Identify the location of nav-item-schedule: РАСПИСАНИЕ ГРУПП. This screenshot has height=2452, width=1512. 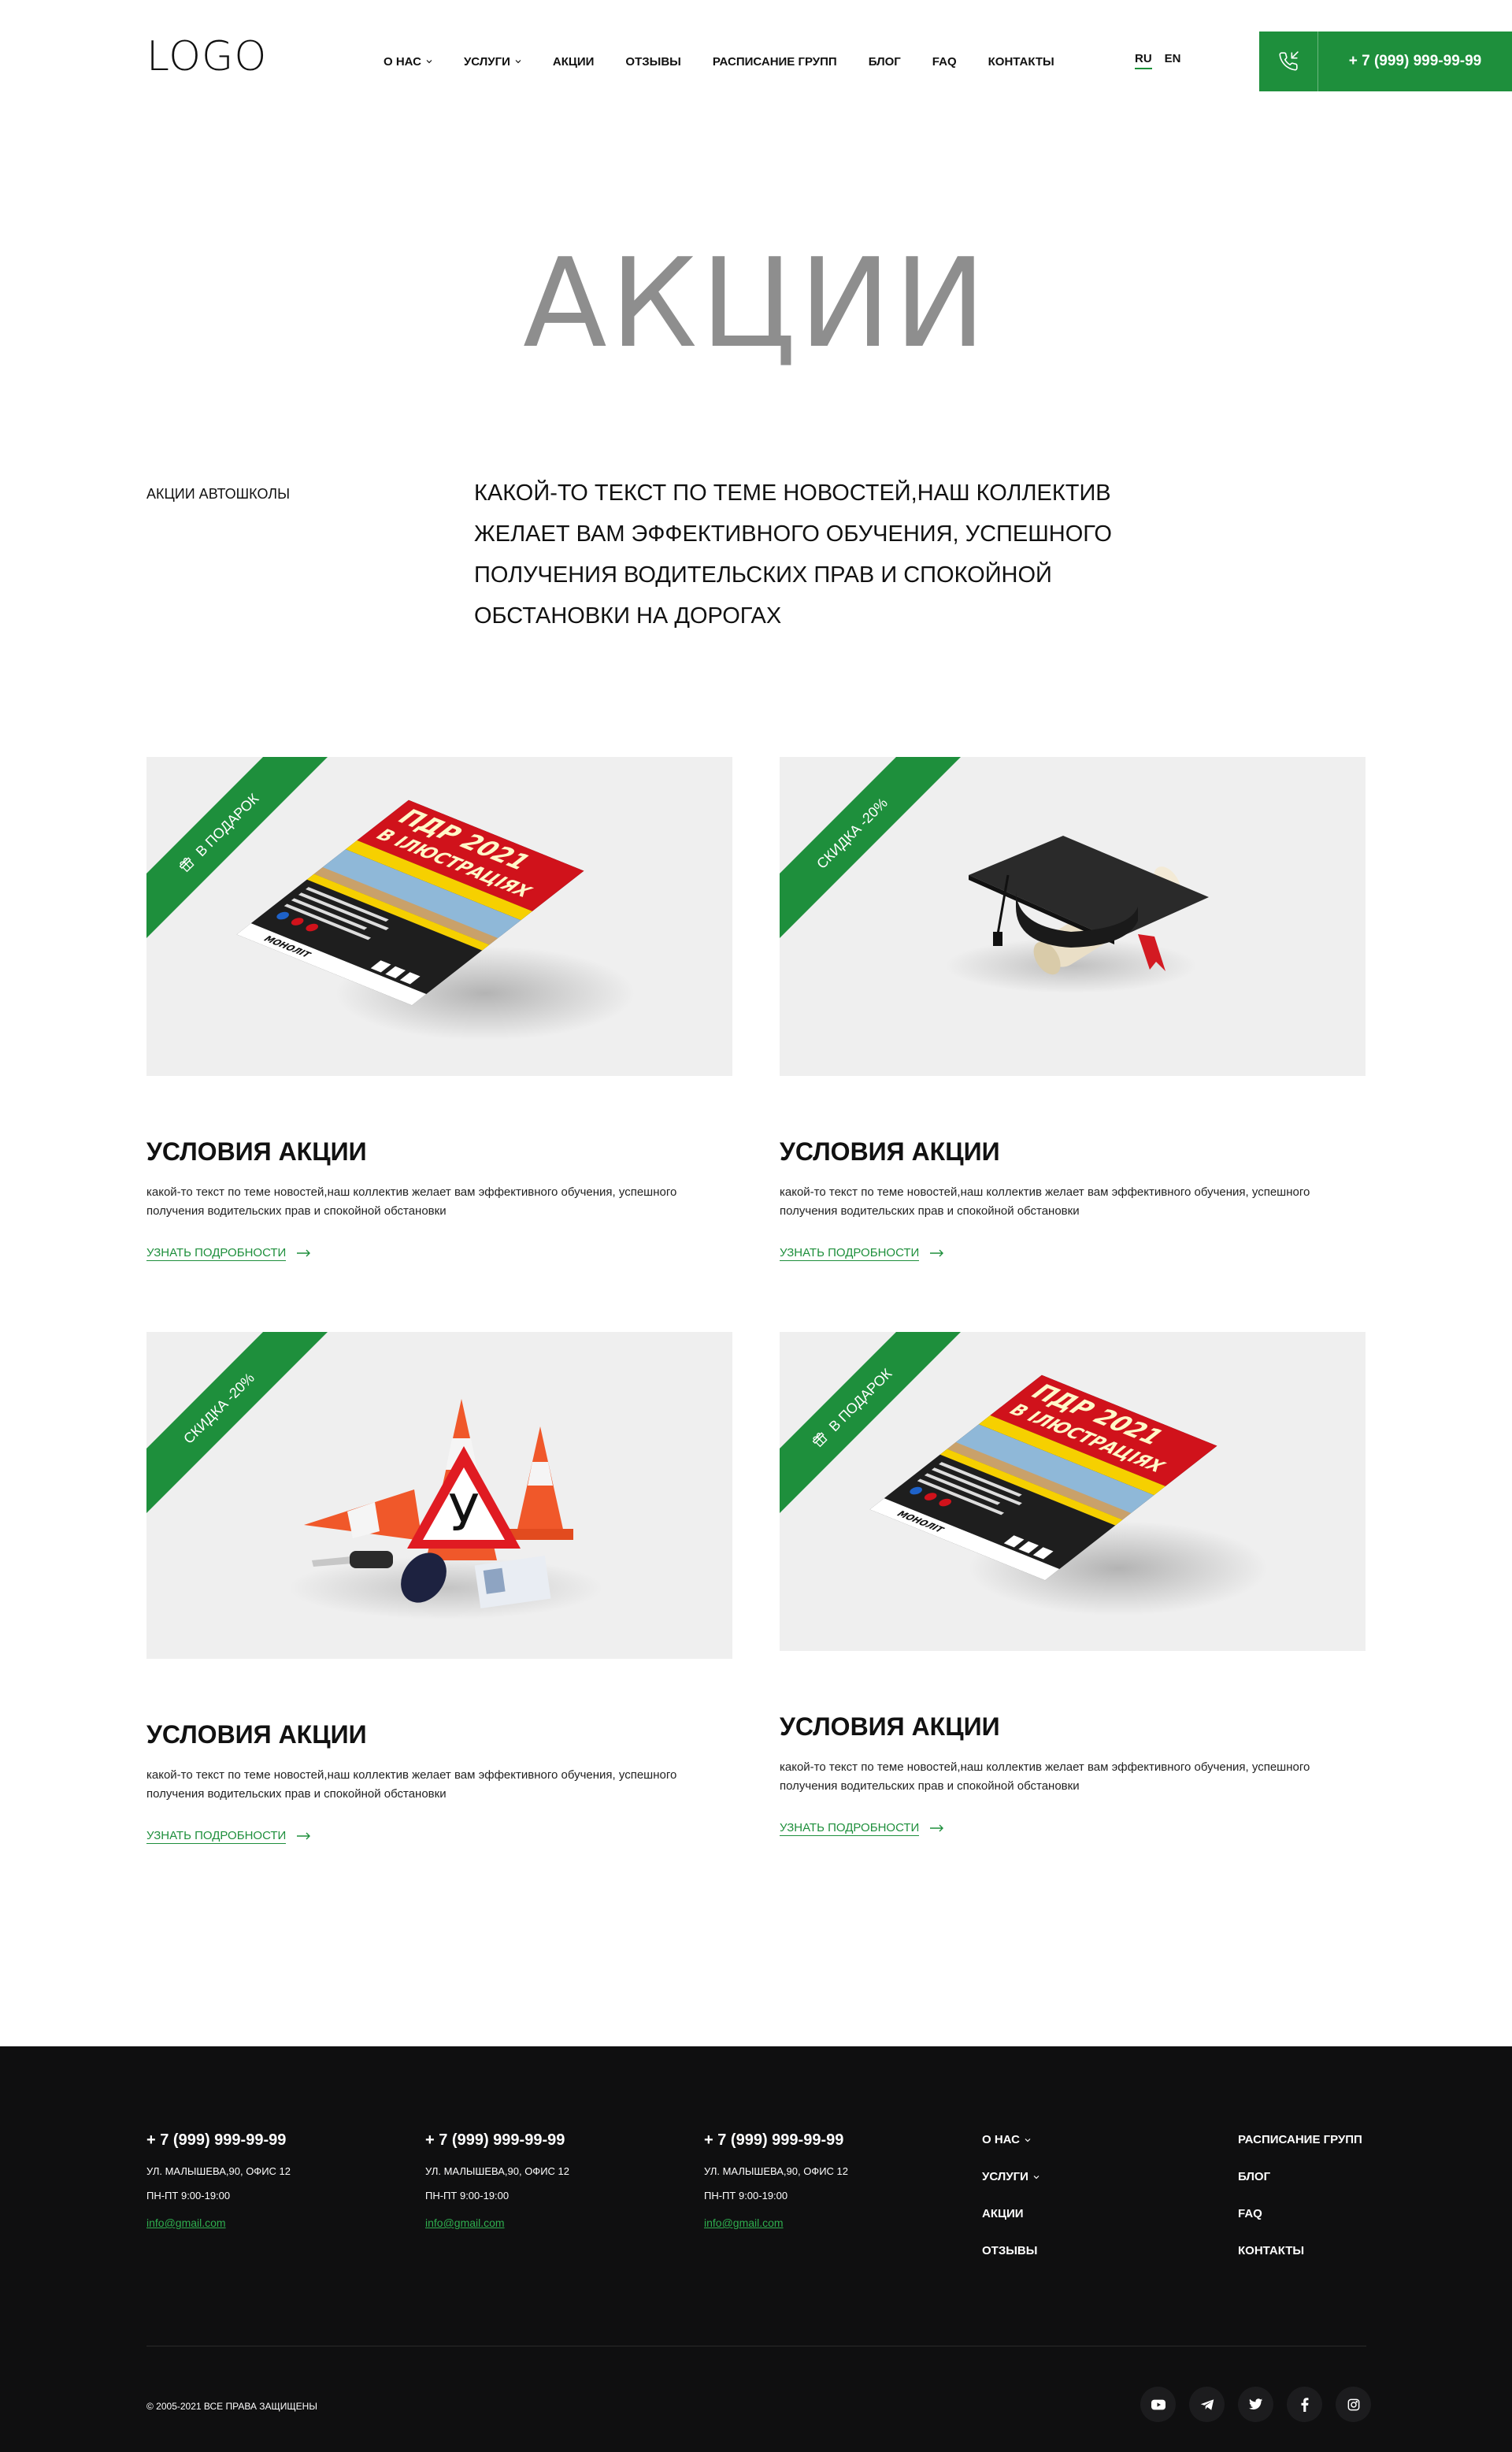
(775, 62).